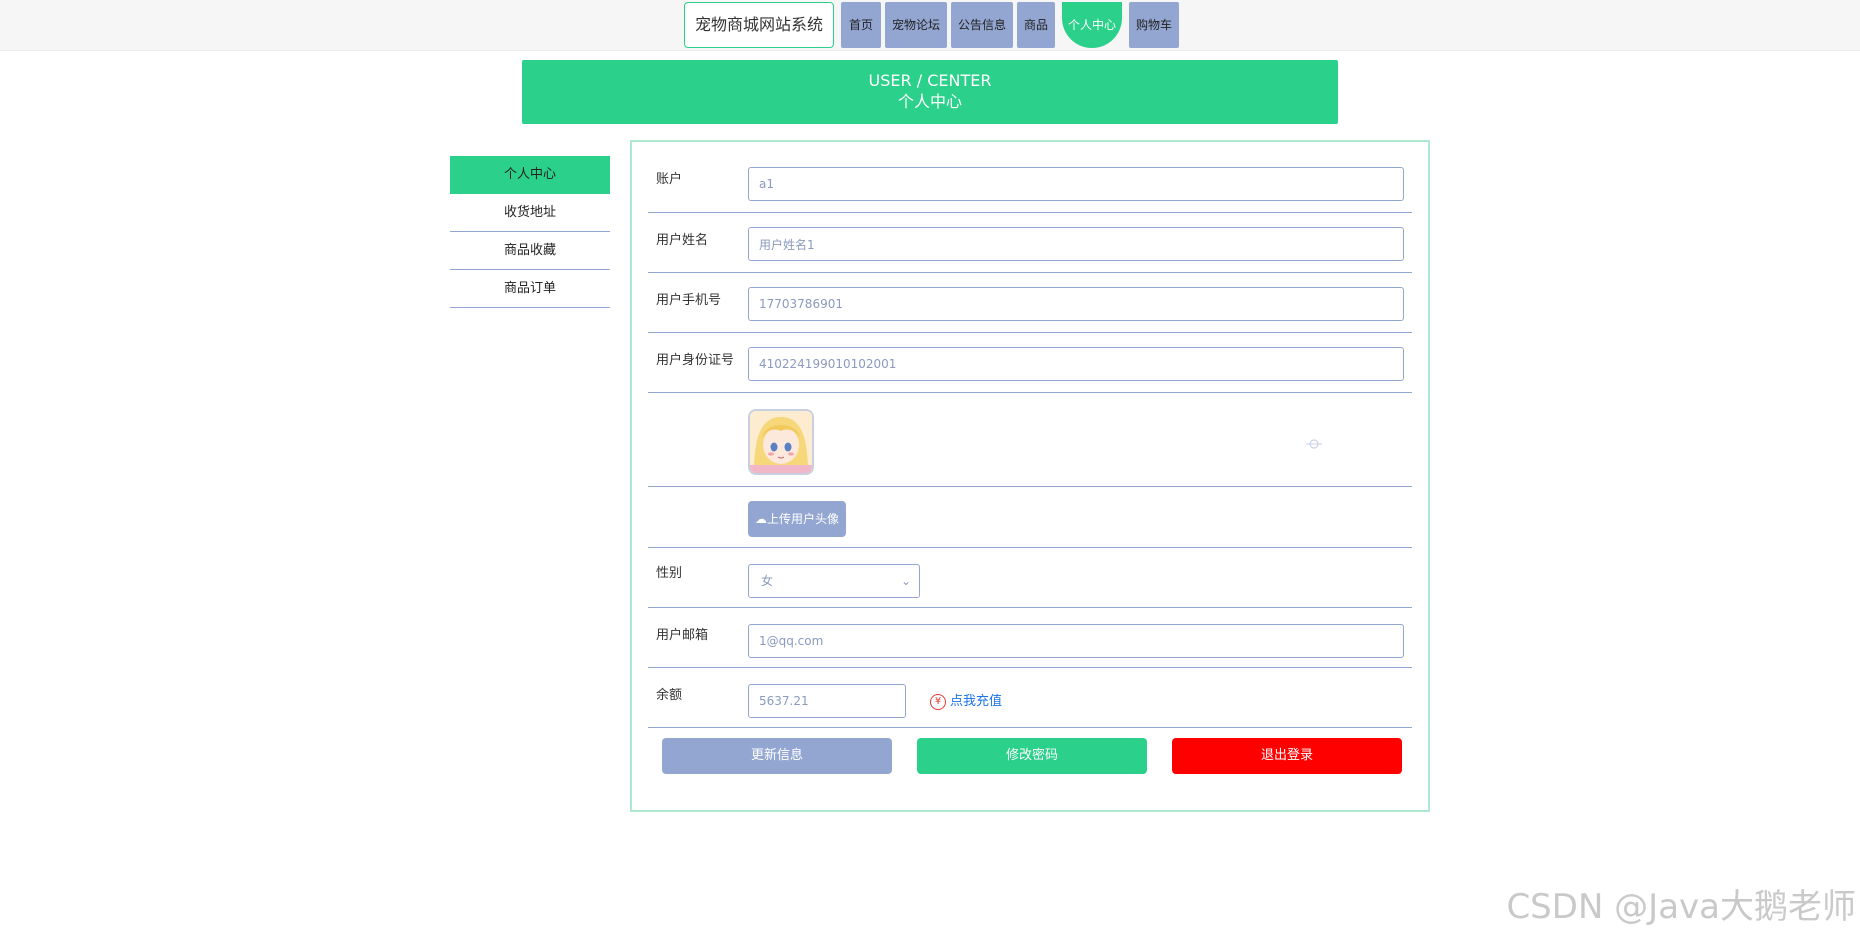 This screenshot has height=938, width=1860. I want to click on balance-input, so click(827, 701).